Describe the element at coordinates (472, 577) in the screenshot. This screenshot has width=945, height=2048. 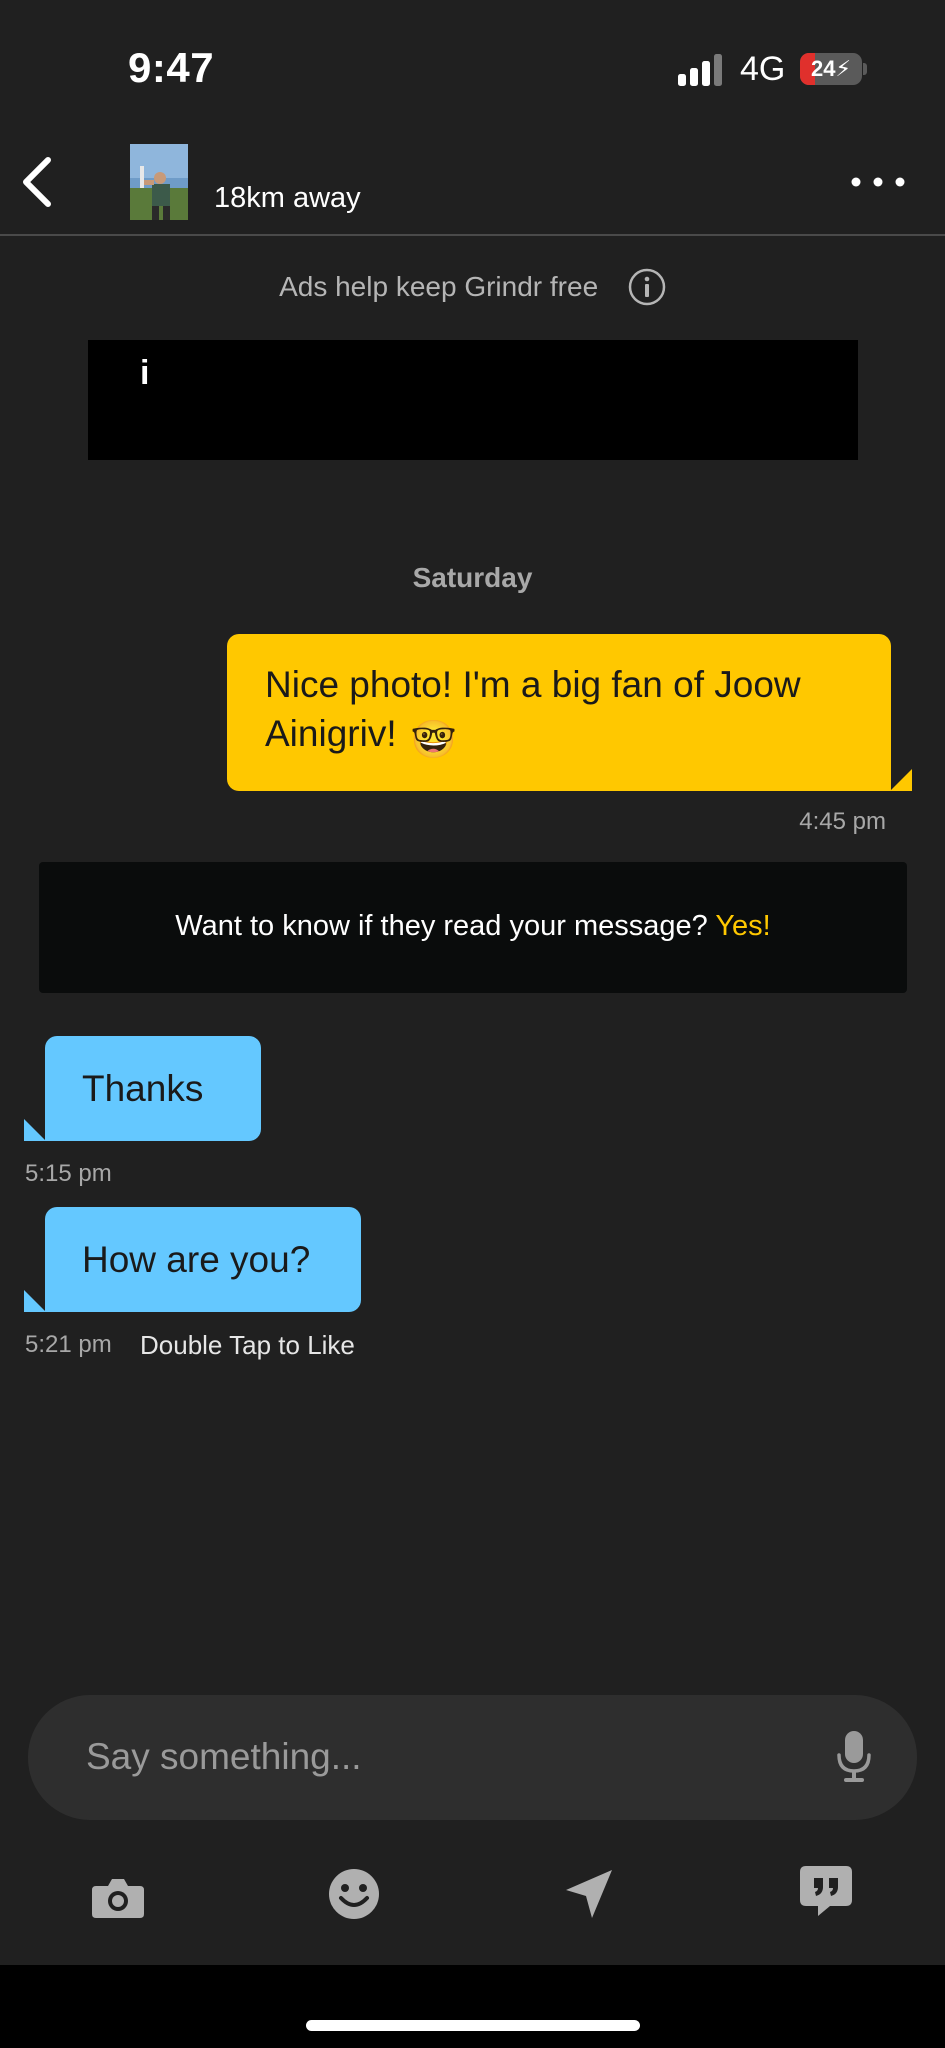
I see `day-separator: Saturday` at that location.